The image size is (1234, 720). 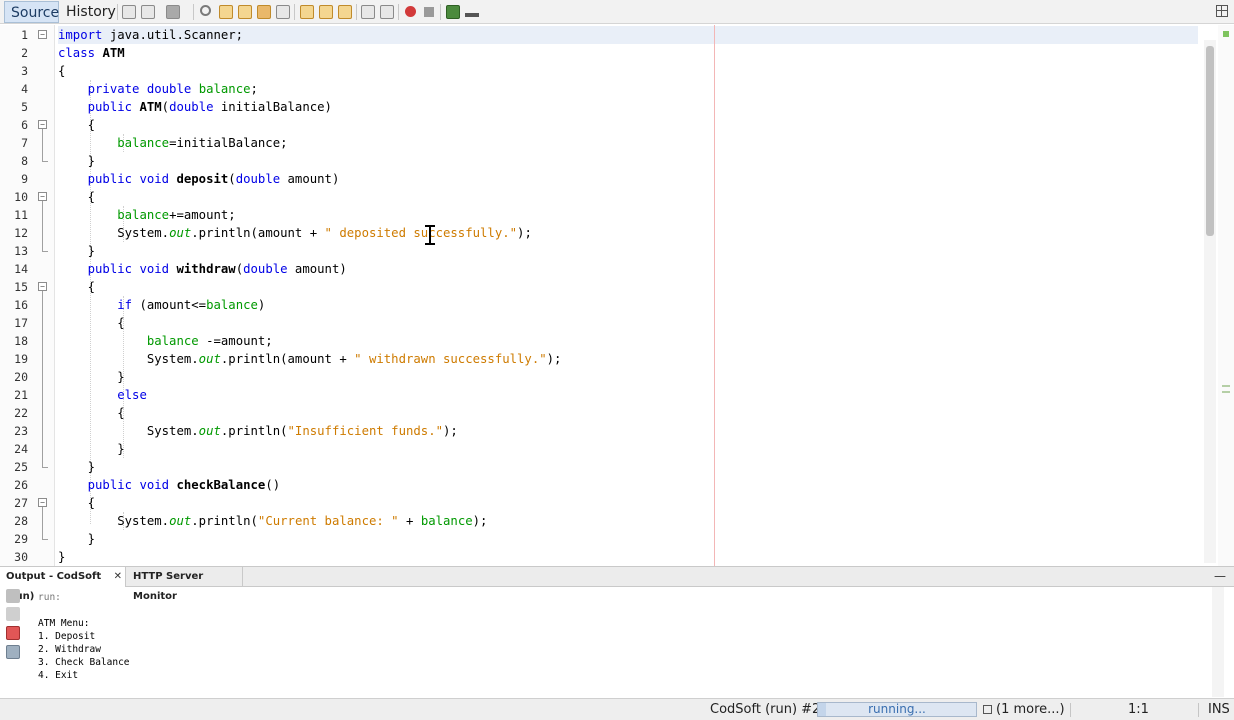 What do you see at coordinates (453, 12) in the screenshot?
I see `comment-icon` at bounding box center [453, 12].